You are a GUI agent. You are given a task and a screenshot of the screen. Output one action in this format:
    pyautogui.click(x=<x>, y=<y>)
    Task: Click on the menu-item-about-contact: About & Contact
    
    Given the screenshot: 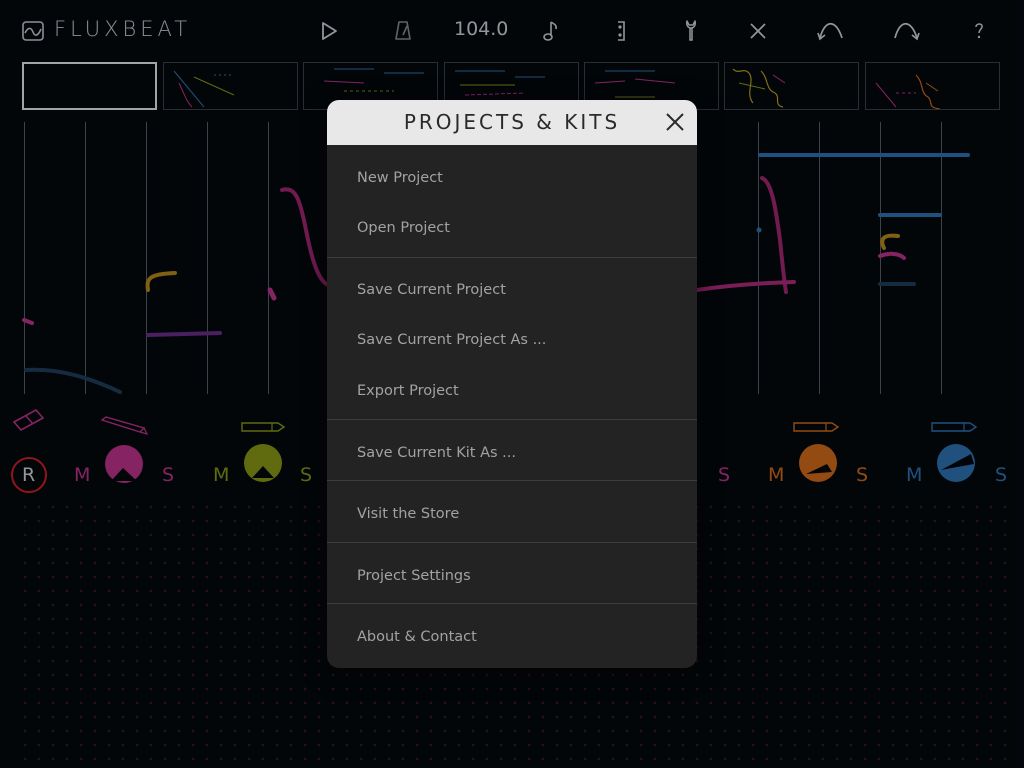 What is the action you would take?
    pyautogui.click(x=512, y=637)
    